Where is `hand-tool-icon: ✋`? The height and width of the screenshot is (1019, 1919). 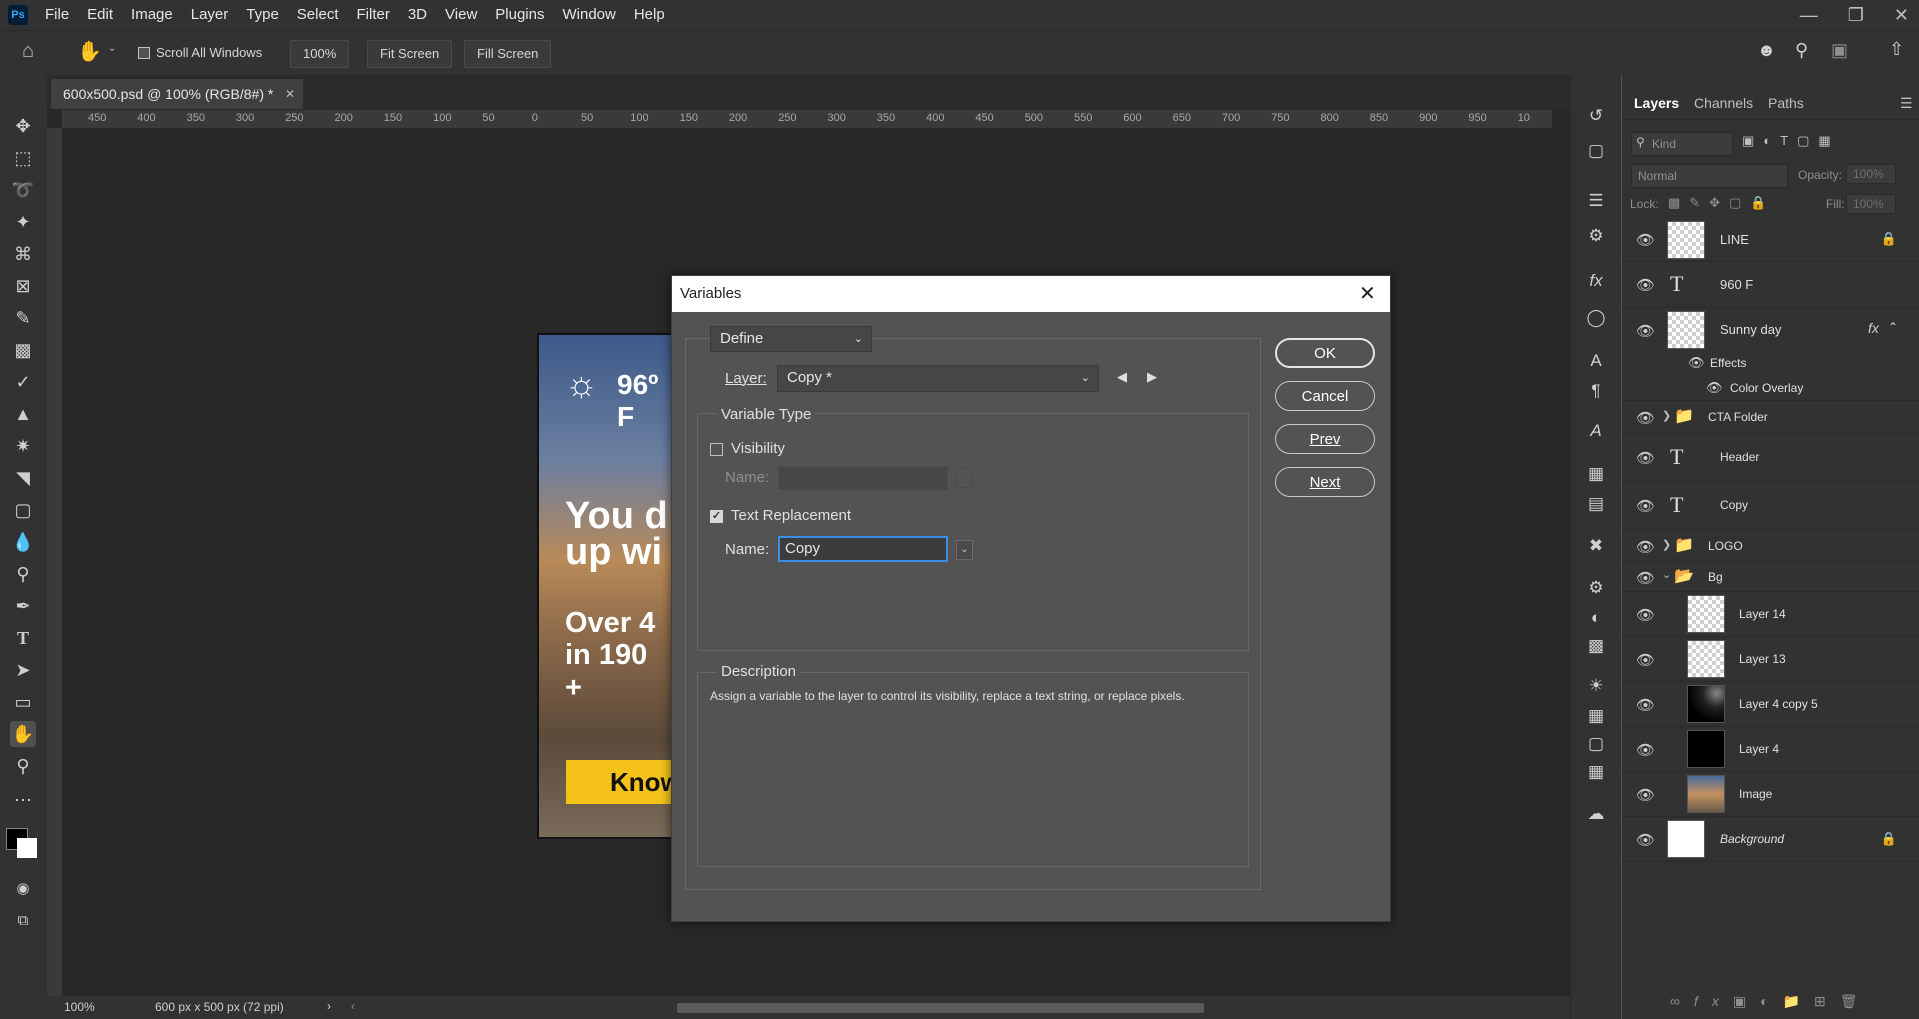
hand-tool-icon: ✋ is located at coordinates (89, 51).